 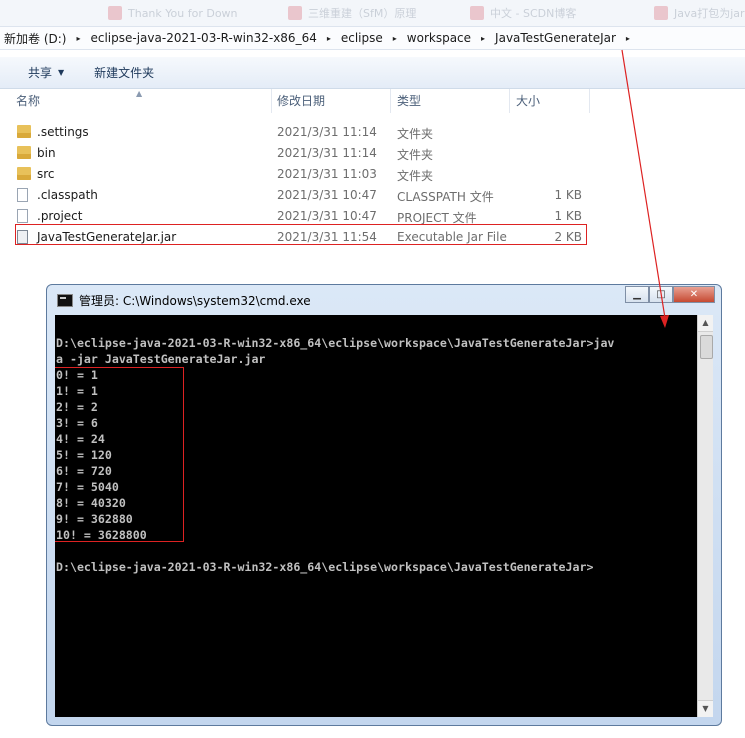 I want to click on close-button: ✕, so click(x=694, y=294).